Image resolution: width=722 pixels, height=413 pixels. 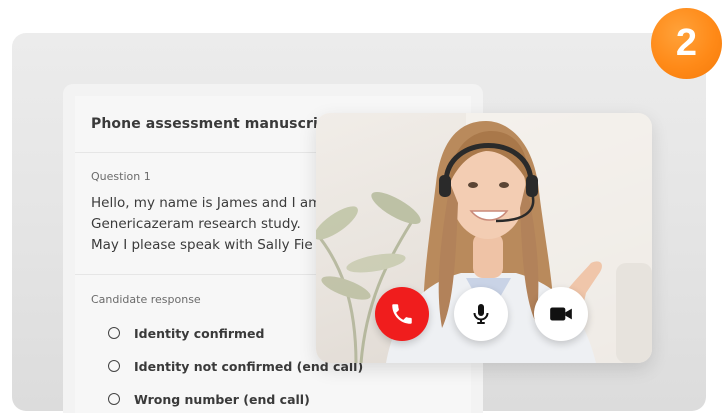 I want to click on option-identity-confirmed: Identity confirmed, so click(x=186, y=333).